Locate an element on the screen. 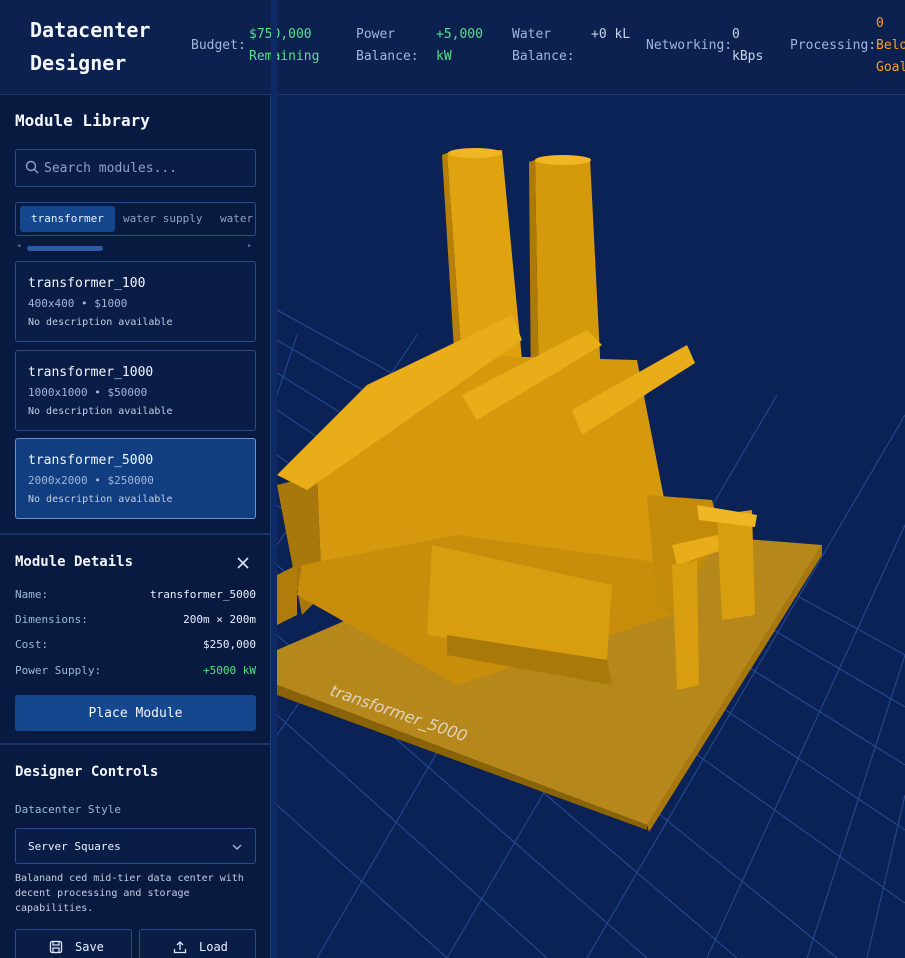 The width and height of the screenshot is (905, 958). networking-value: 0 kBps is located at coordinates (748, 45).